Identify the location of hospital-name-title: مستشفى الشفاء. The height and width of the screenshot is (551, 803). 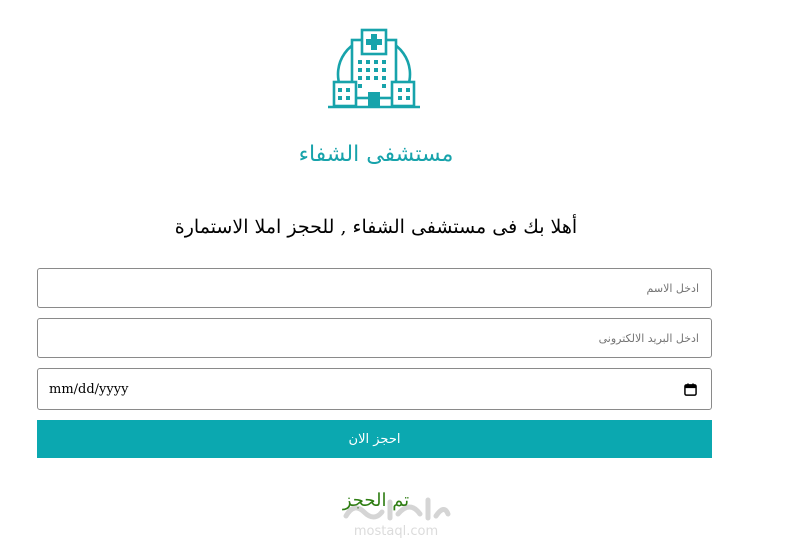
(376, 154).